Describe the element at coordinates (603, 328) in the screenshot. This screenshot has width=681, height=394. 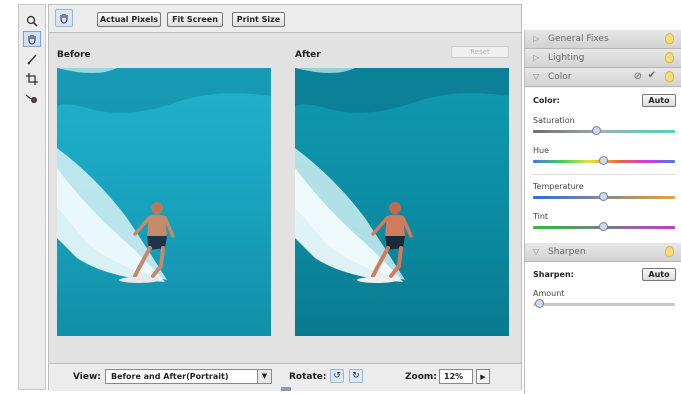
I see `sharpen-section: Sharpen: Auto Amount` at that location.